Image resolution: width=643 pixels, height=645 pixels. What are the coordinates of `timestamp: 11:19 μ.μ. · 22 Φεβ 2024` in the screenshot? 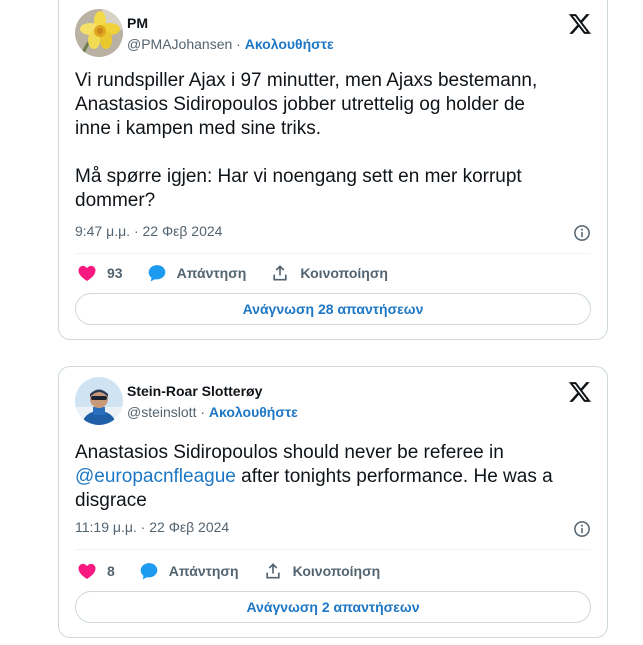 It's located at (152, 527).